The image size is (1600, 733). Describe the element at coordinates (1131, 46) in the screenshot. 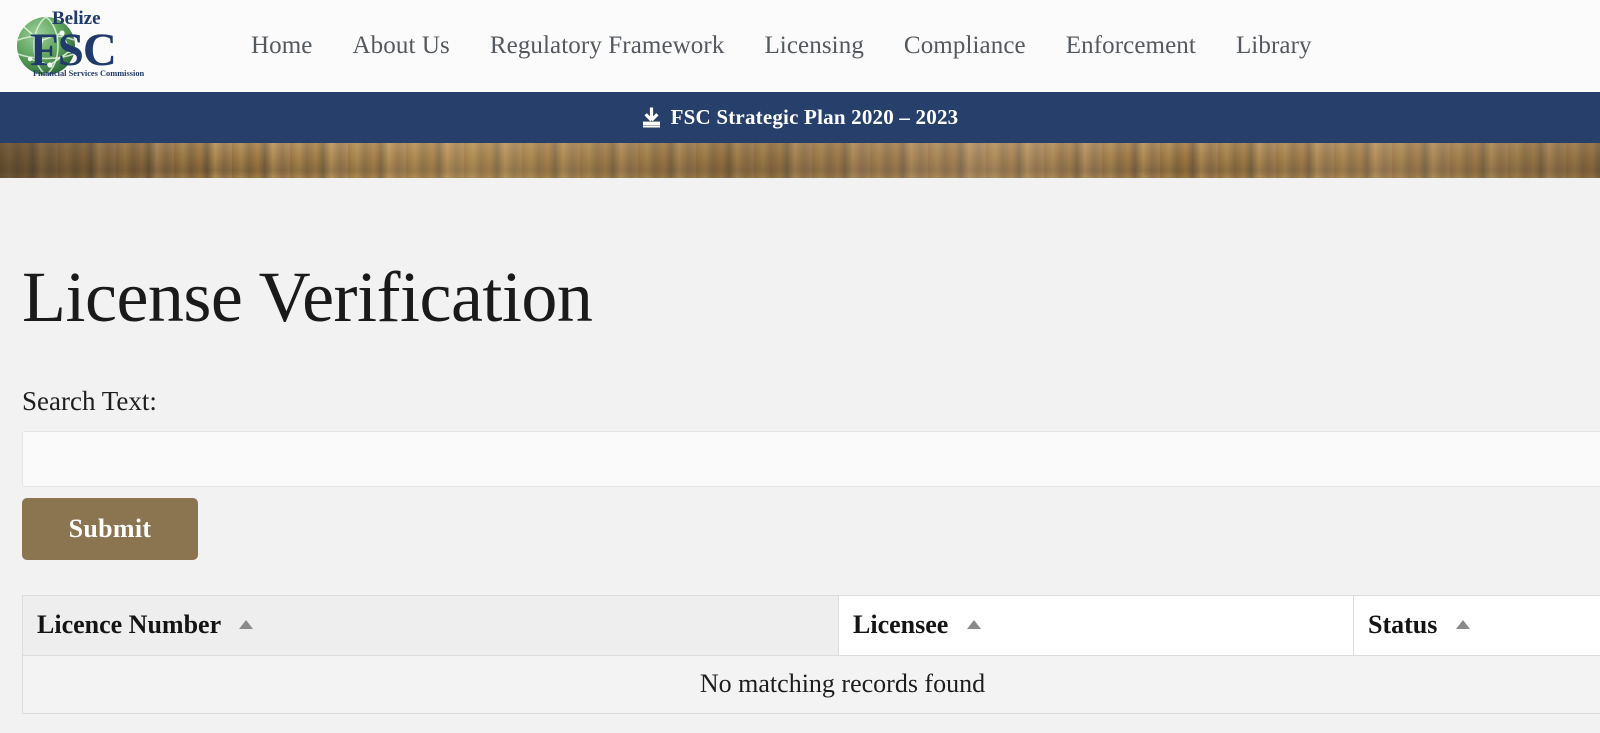

I see `nav-item-enforcement: Enforcement` at that location.